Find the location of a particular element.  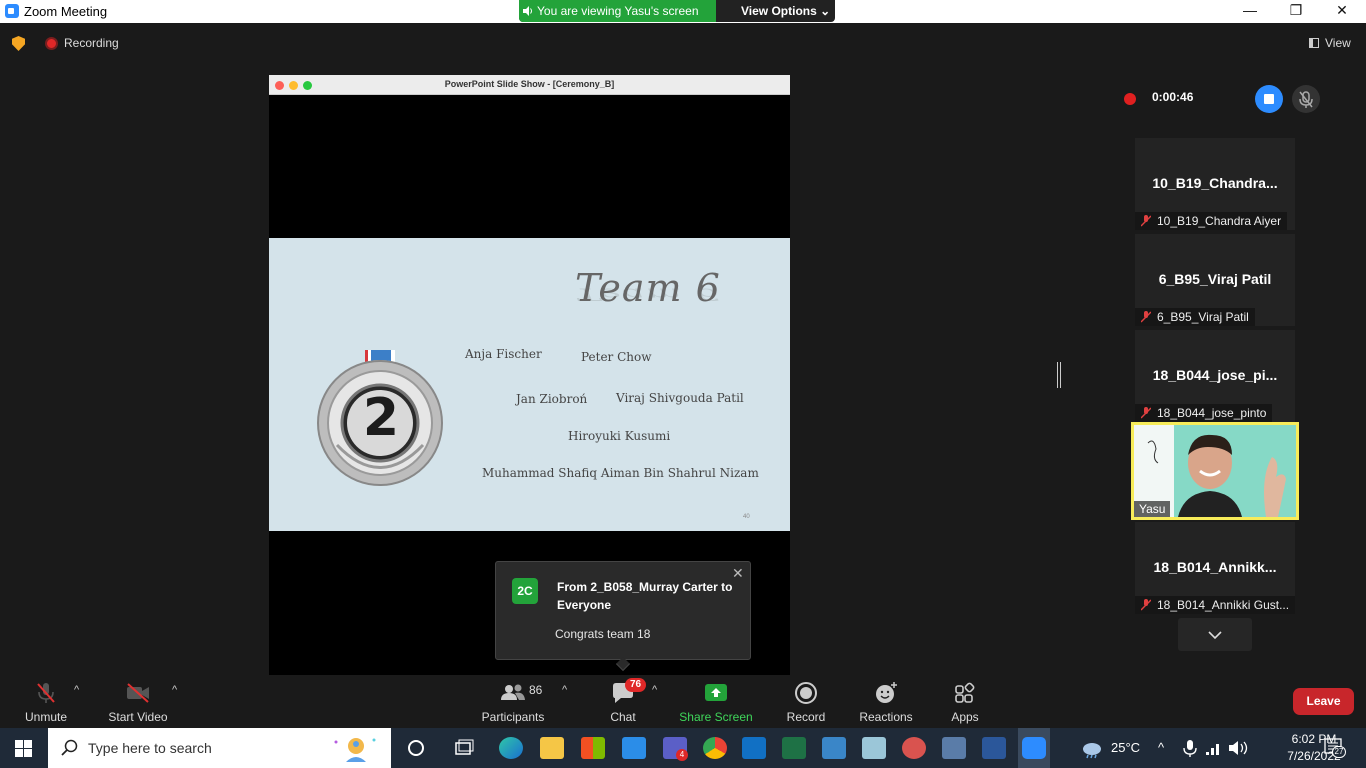

reactions-label: Reactions is located at coordinates (886, 717).